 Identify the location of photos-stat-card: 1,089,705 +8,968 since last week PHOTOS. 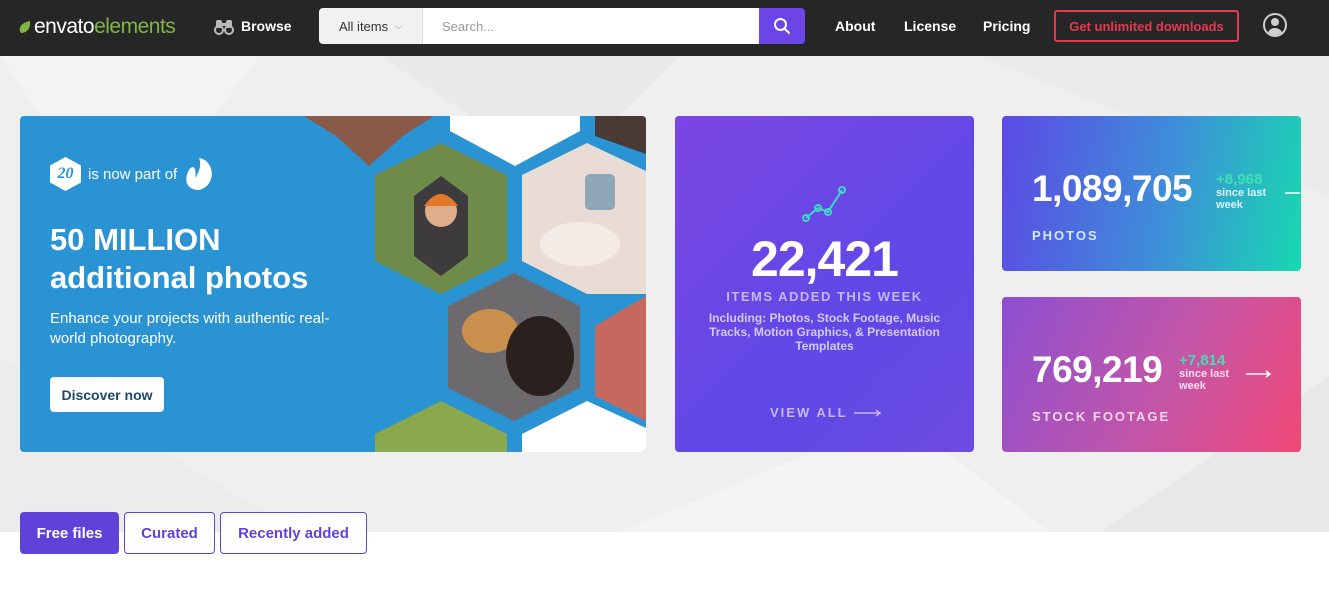
(1151, 193).